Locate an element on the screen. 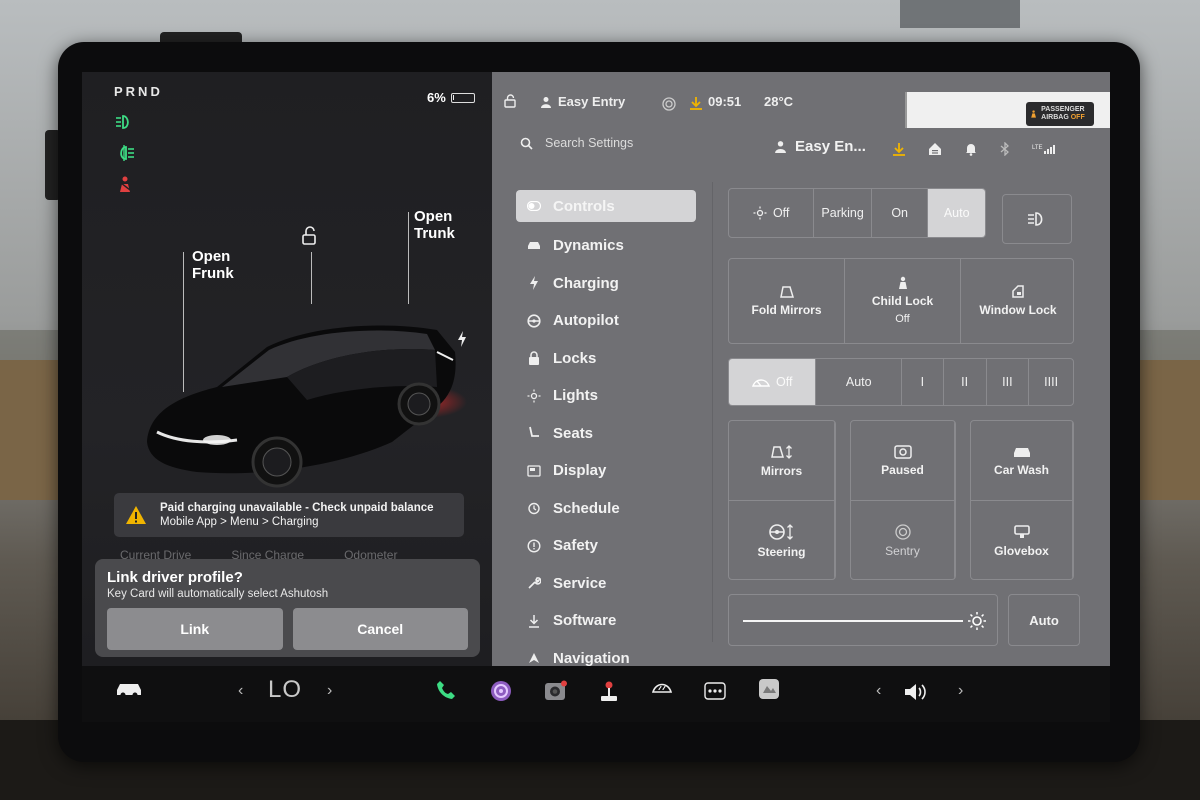 This screenshot has height=800, width=1200. high-beam-toggle is located at coordinates (1037, 219).